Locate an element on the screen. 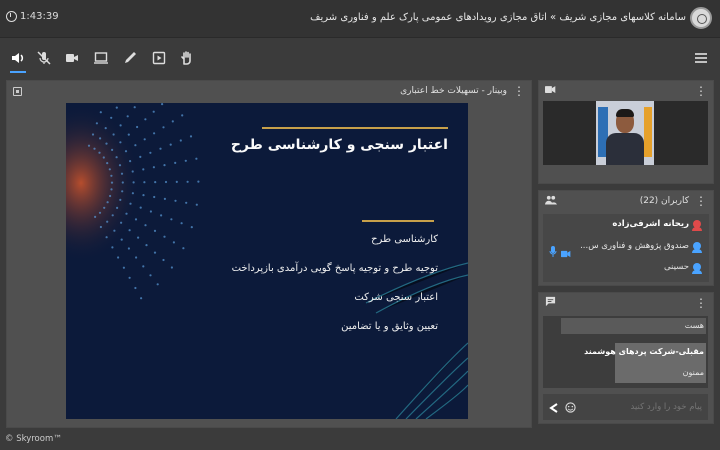 This screenshot has height=450, width=720. slide-item: کارشناسی طرح is located at coordinates (404, 239).